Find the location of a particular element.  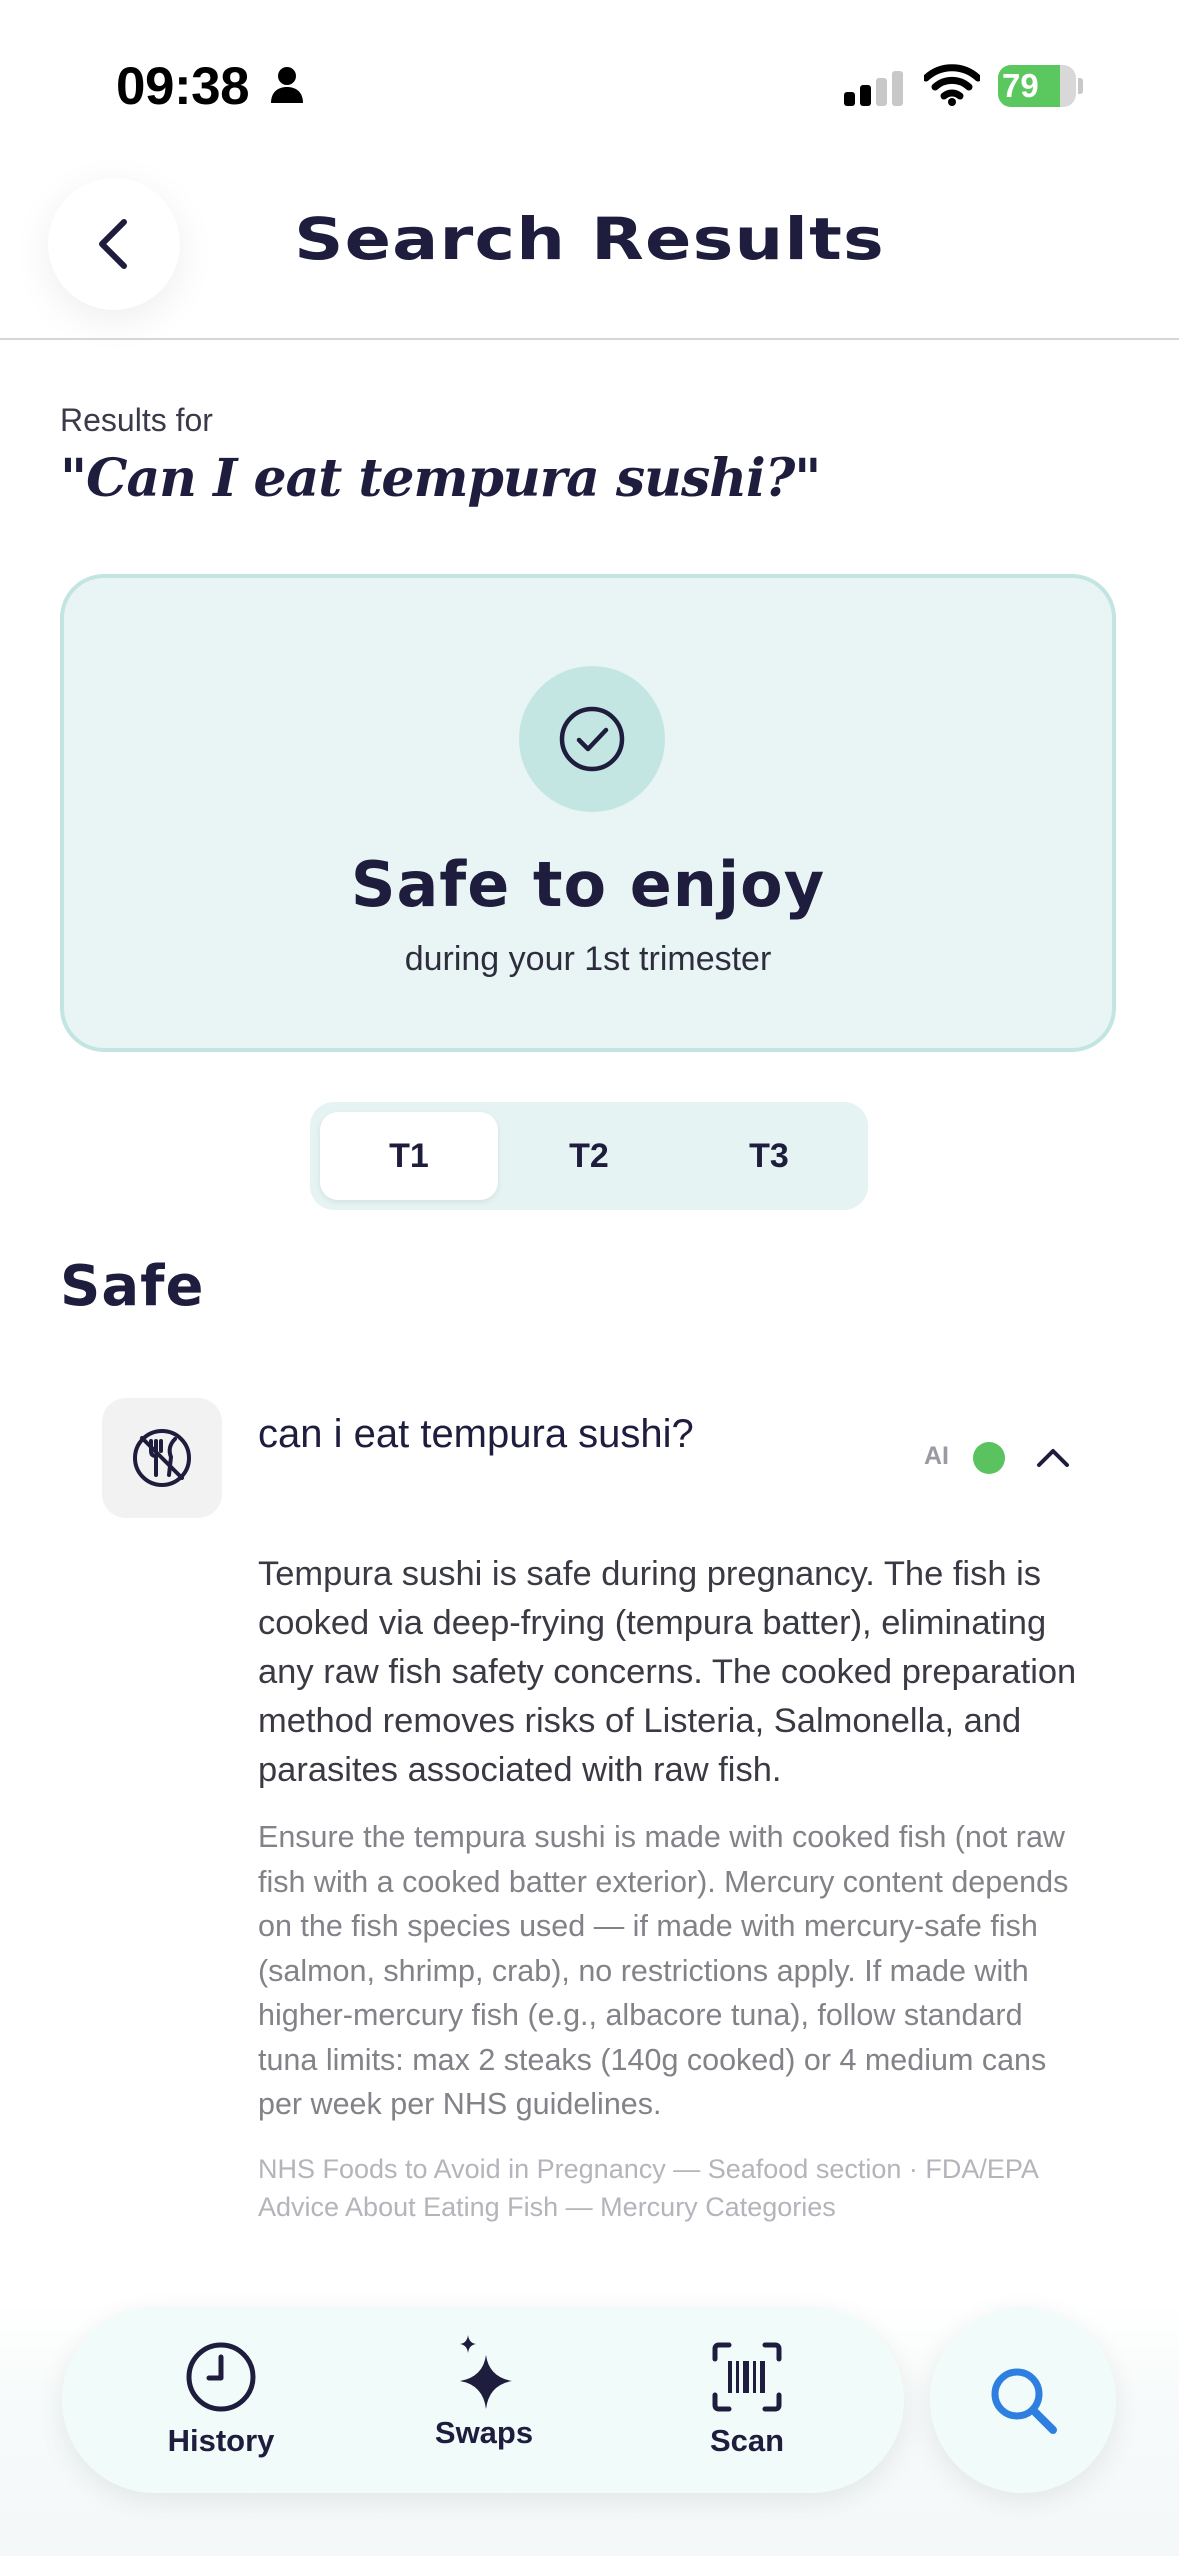

sparkle-icon is located at coordinates (486, 2372).